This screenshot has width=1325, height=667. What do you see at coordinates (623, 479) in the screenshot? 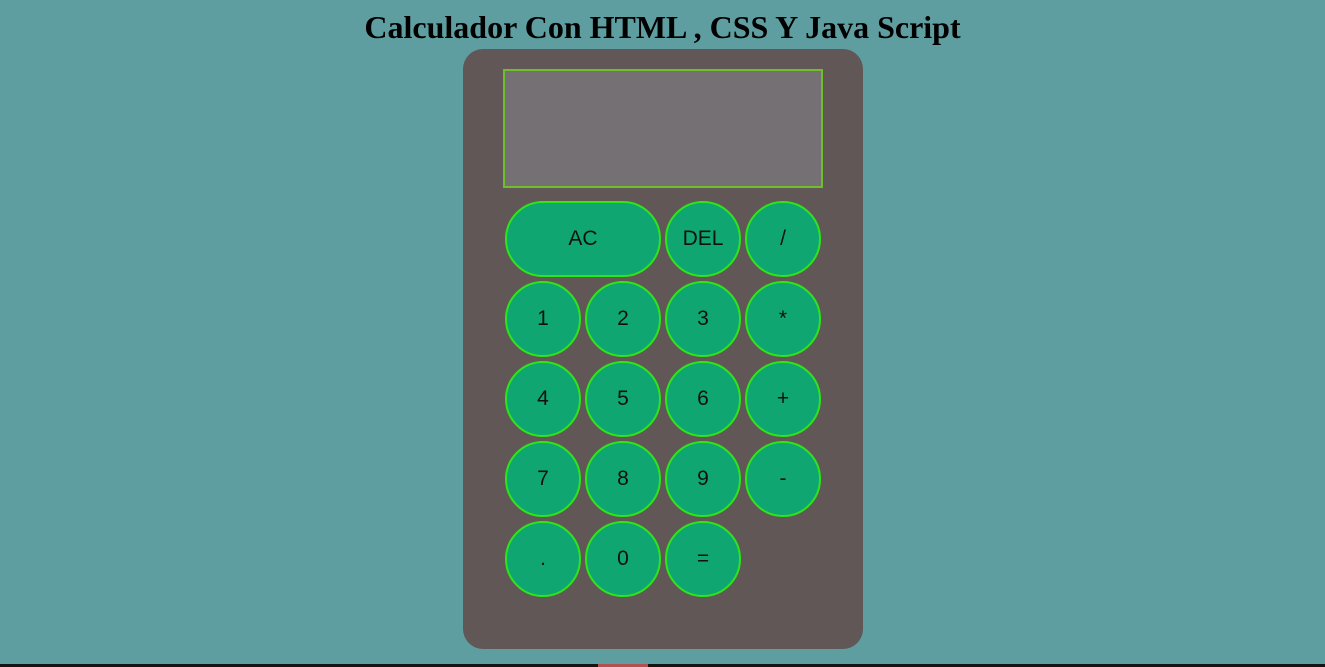
I see `digit-8-button: 8` at bounding box center [623, 479].